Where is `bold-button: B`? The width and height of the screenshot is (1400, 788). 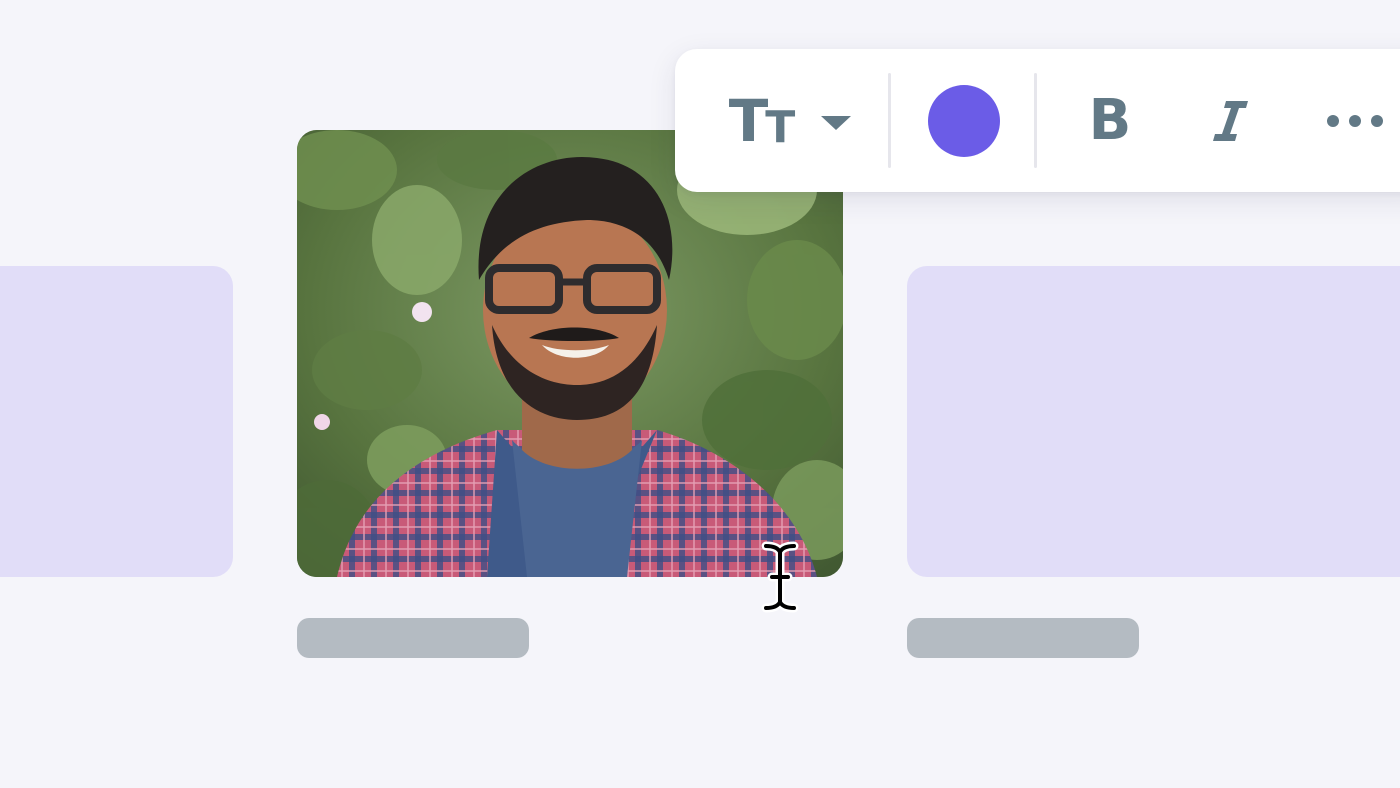
bold-button: B is located at coordinates (1110, 120).